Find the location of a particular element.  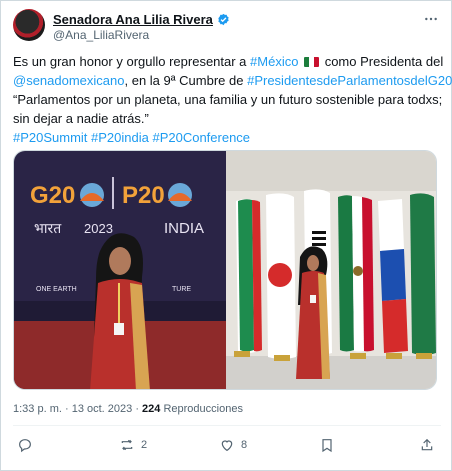

action-bar: 2 8 is located at coordinates (227, 446).